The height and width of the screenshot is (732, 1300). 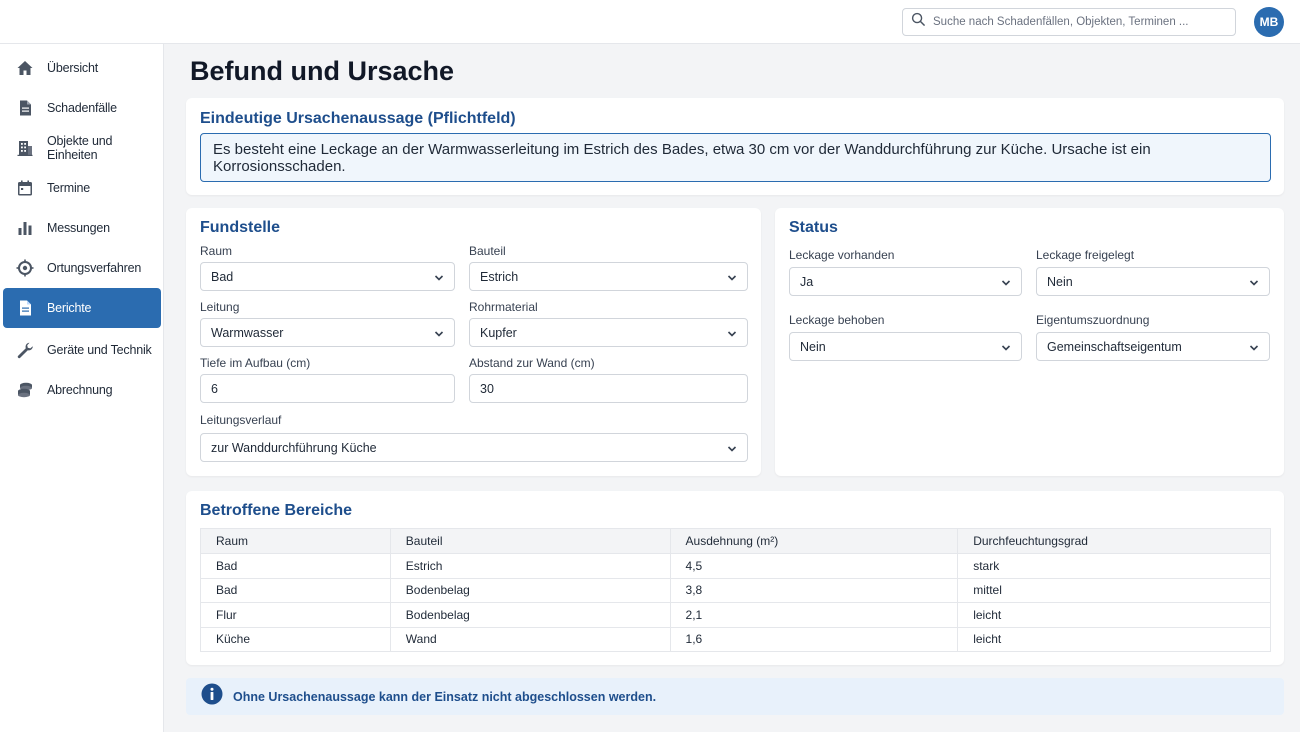 I want to click on crosshair-icon, so click(x=25, y=268).